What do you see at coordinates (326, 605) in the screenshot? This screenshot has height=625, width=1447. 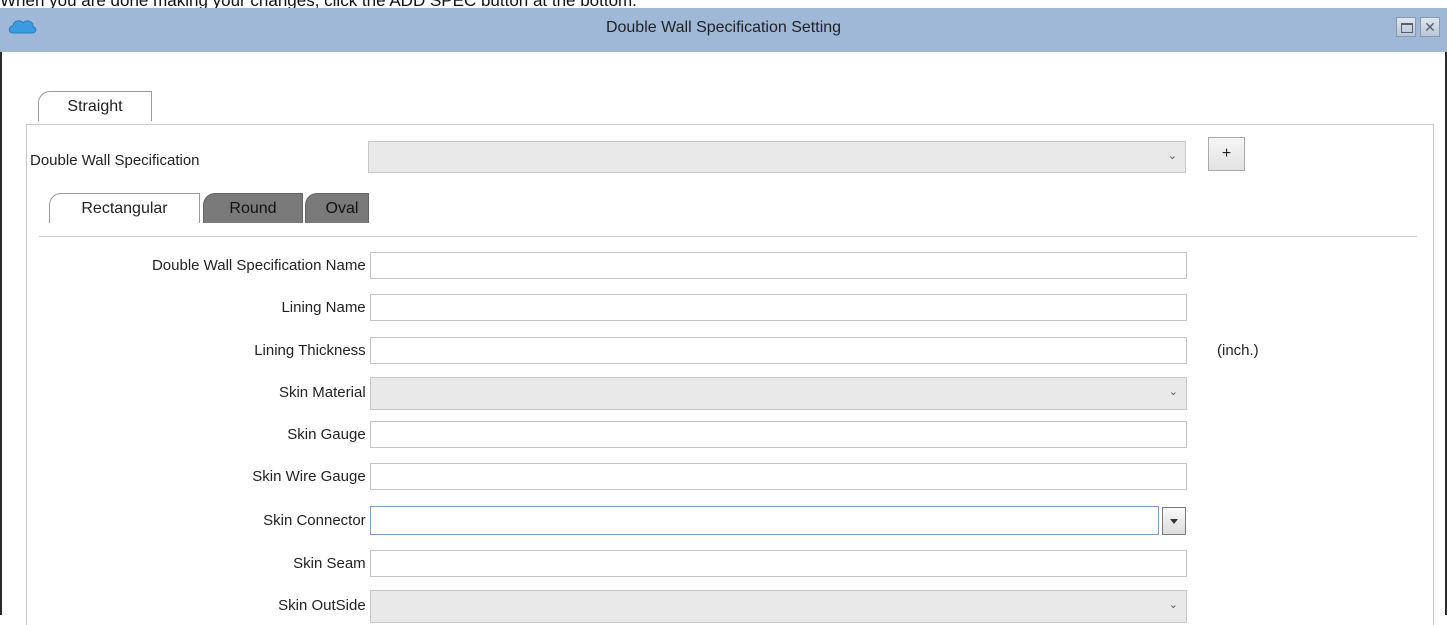 I see `skin-outside-label: Skin OutSide :` at bounding box center [326, 605].